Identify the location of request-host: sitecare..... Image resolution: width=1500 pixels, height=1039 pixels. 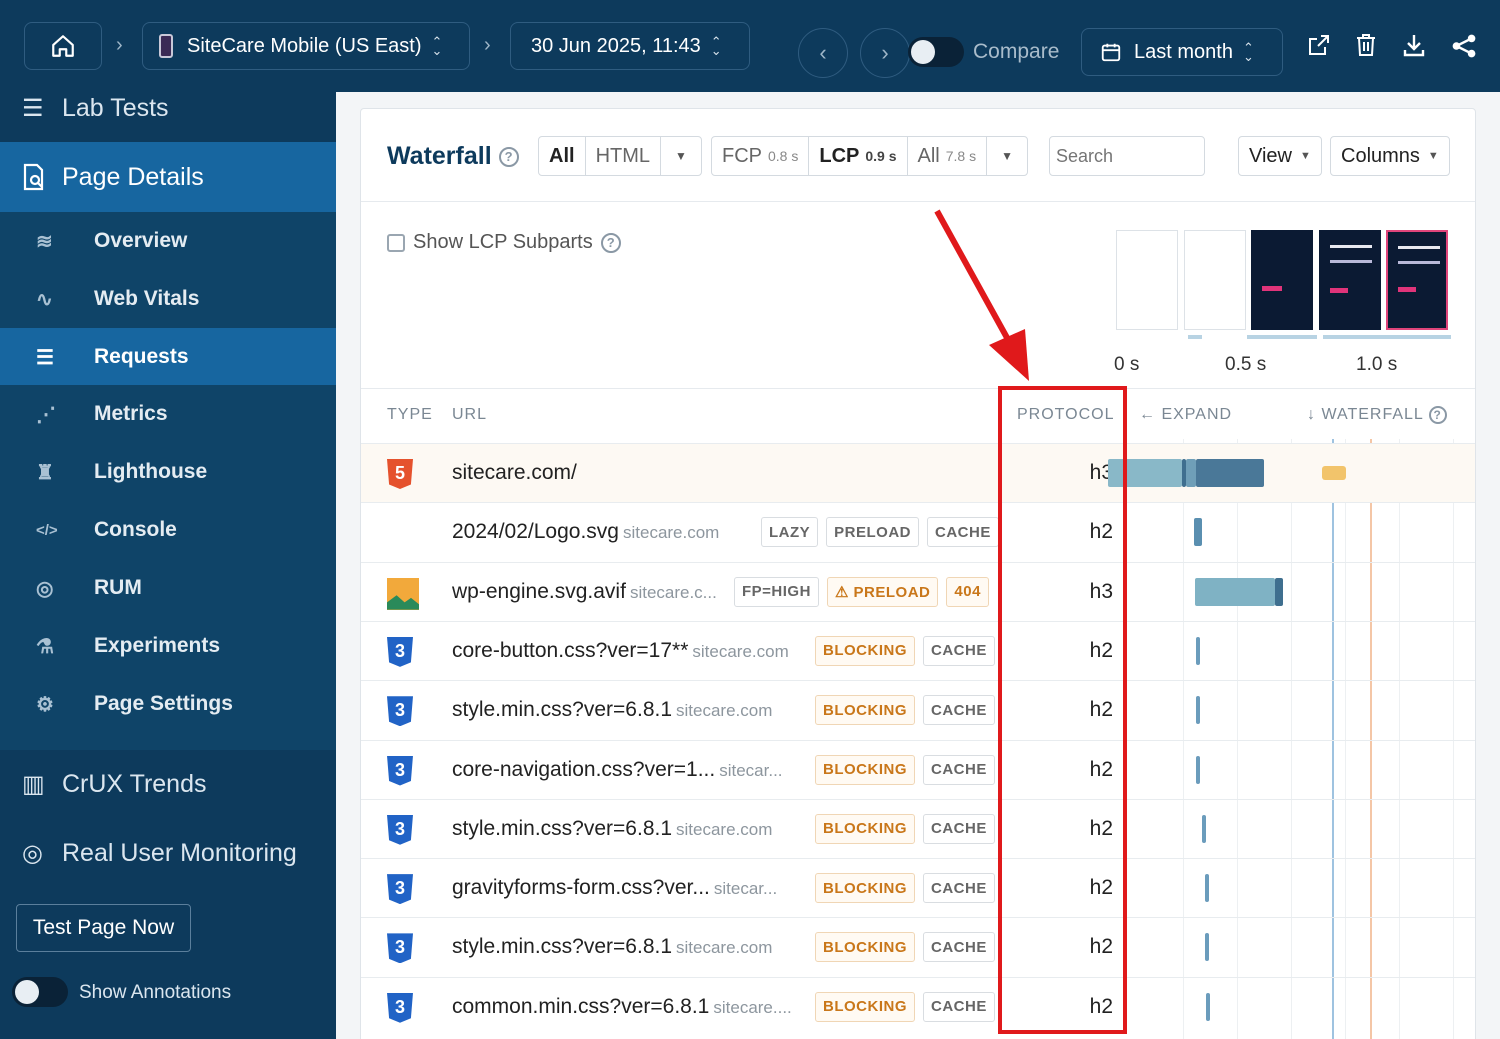
(752, 1007).